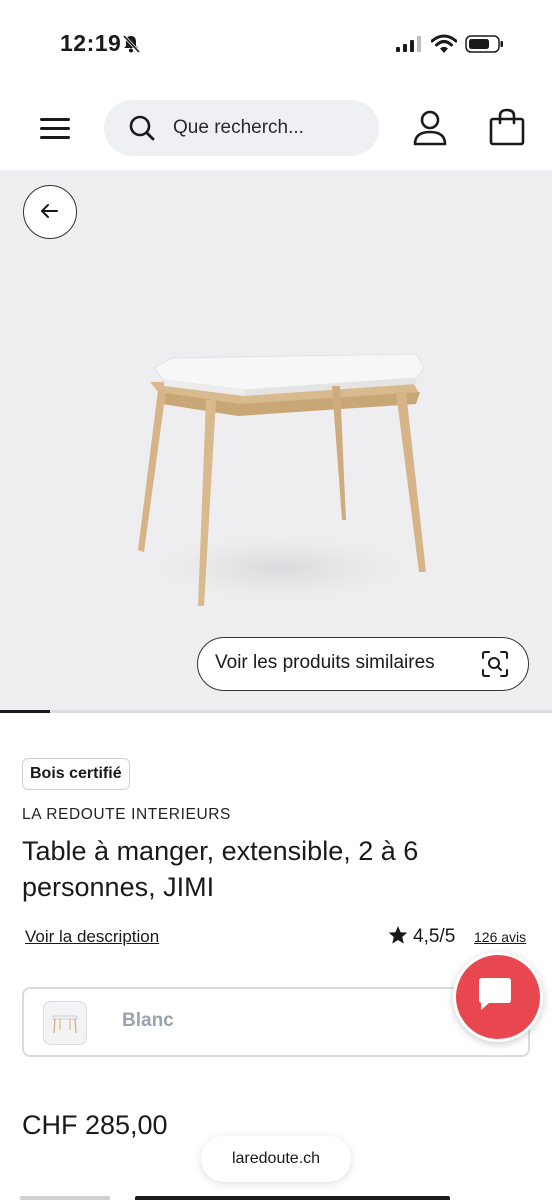 This screenshot has width=552, height=1200. I want to click on rating-value: 4,5/5, so click(434, 936).